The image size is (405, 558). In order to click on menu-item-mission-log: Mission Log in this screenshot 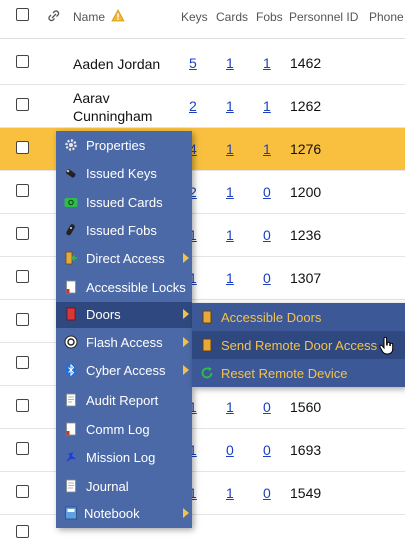, I will do `click(124, 458)`.